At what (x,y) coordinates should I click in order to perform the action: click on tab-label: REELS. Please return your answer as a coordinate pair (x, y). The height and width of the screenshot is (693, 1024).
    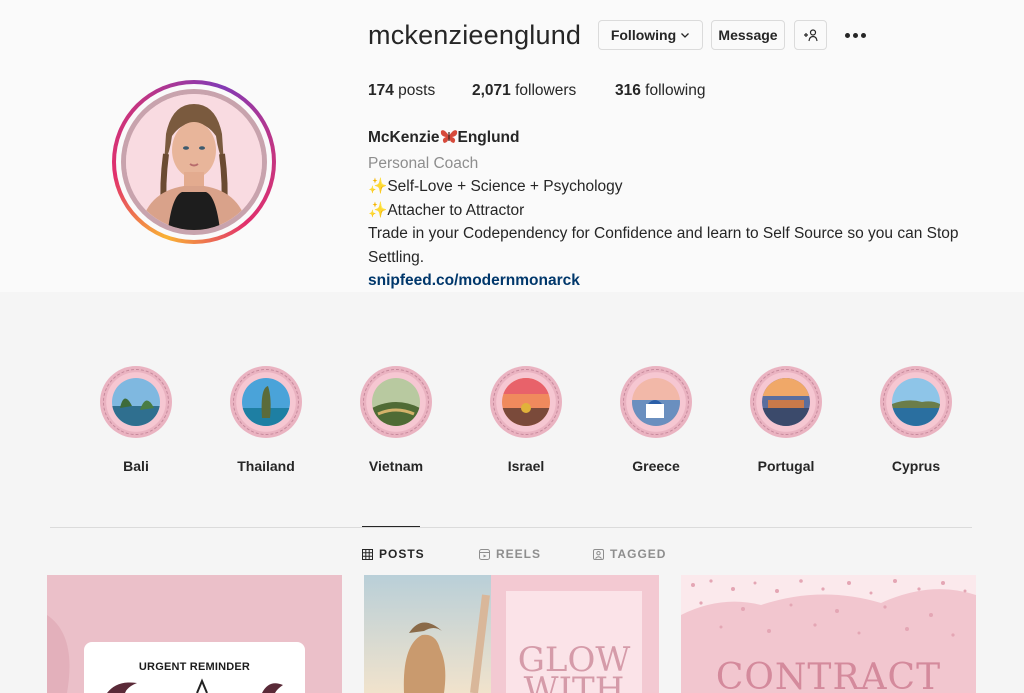
    Looking at the image, I should click on (519, 554).